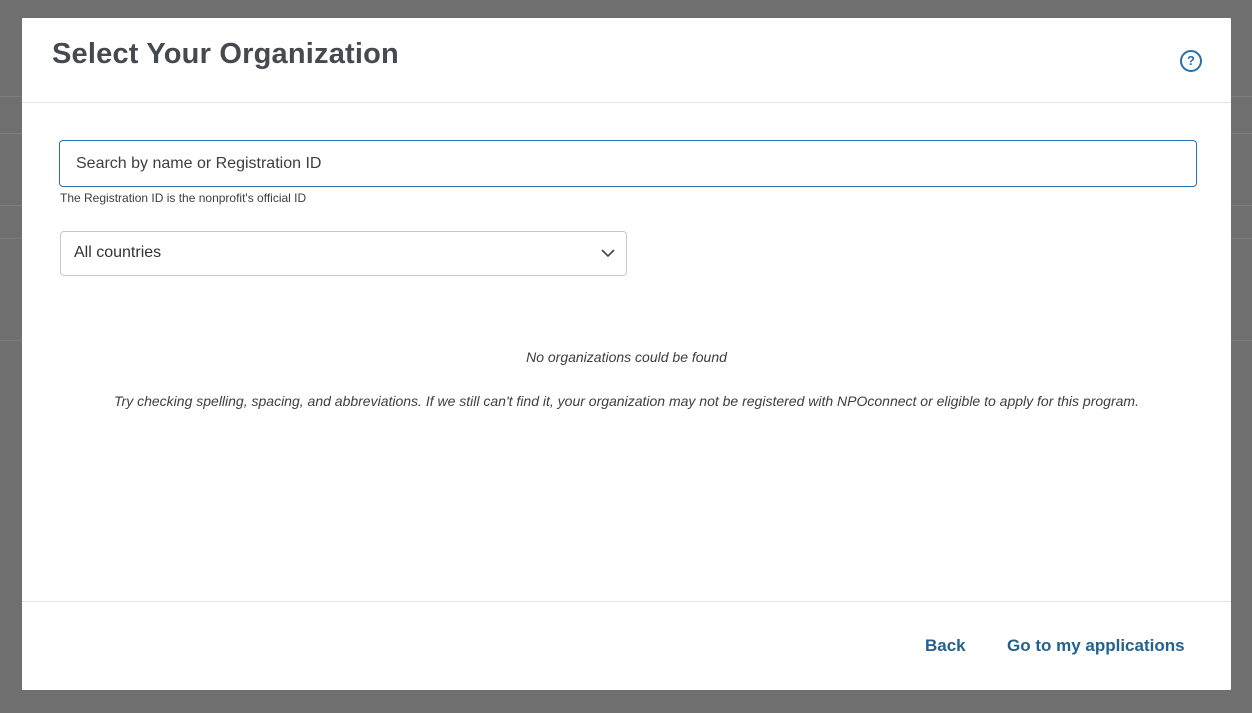  Describe the element at coordinates (626, 60) in the screenshot. I see `dialog-header: Select Your Organization ?` at that location.